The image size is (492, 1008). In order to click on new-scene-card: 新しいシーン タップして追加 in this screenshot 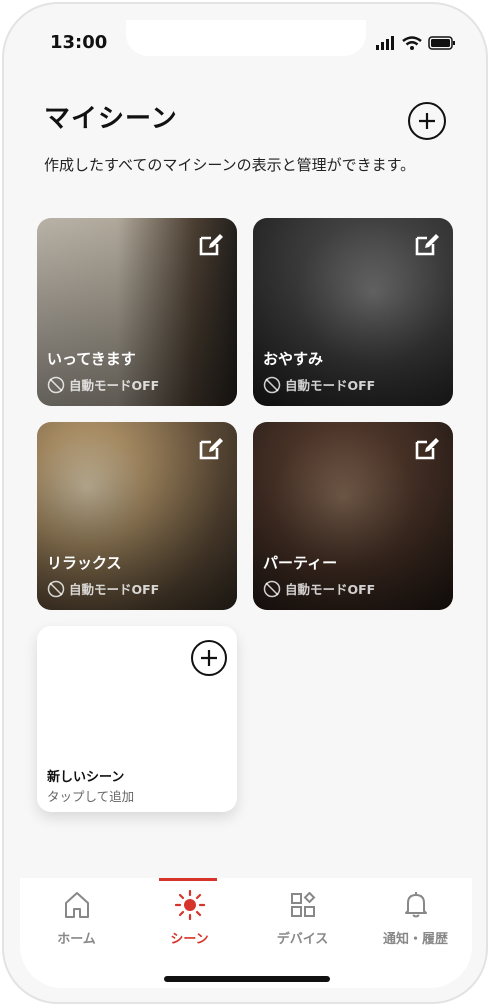, I will do `click(137, 719)`.